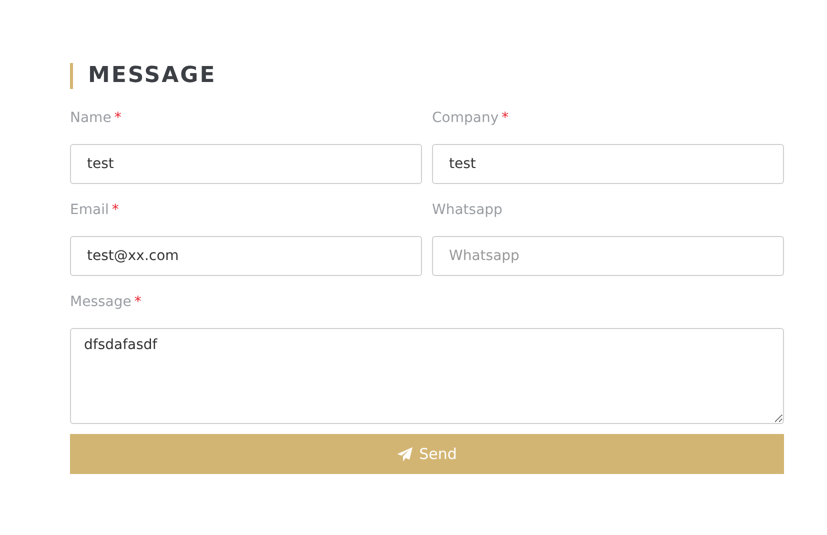 The width and height of the screenshot is (827, 535). I want to click on field-label: Whatsapp, so click(467, 210).